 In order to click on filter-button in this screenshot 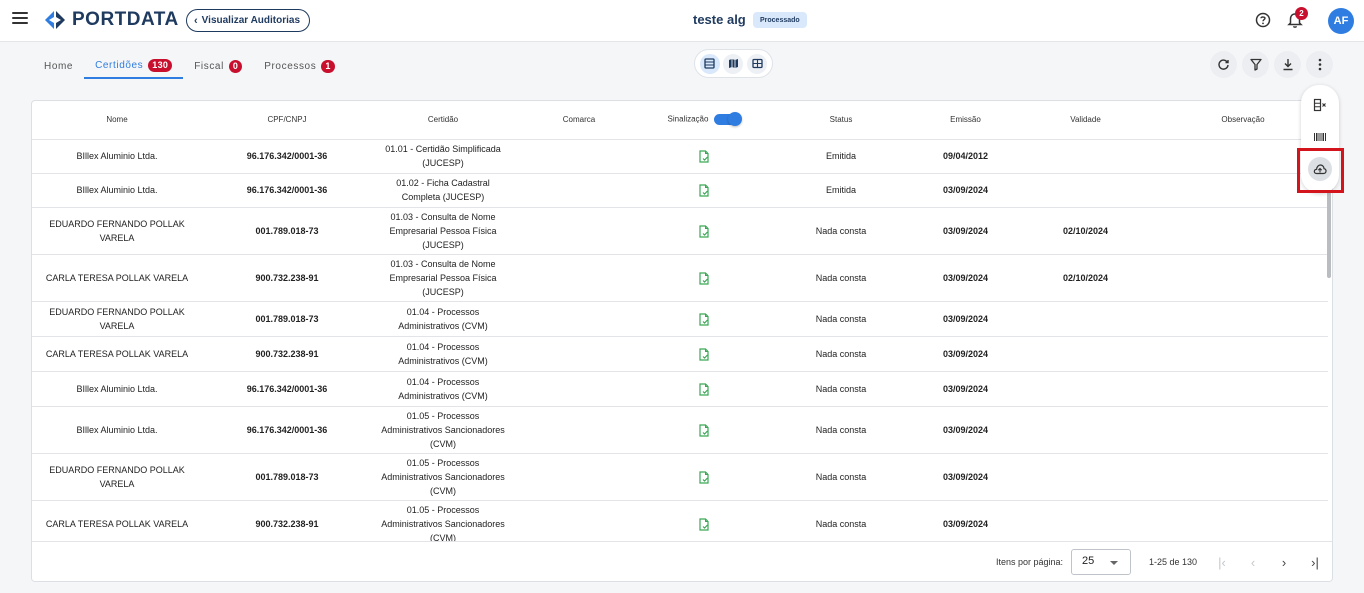, I will do `click(1255, 64)`.